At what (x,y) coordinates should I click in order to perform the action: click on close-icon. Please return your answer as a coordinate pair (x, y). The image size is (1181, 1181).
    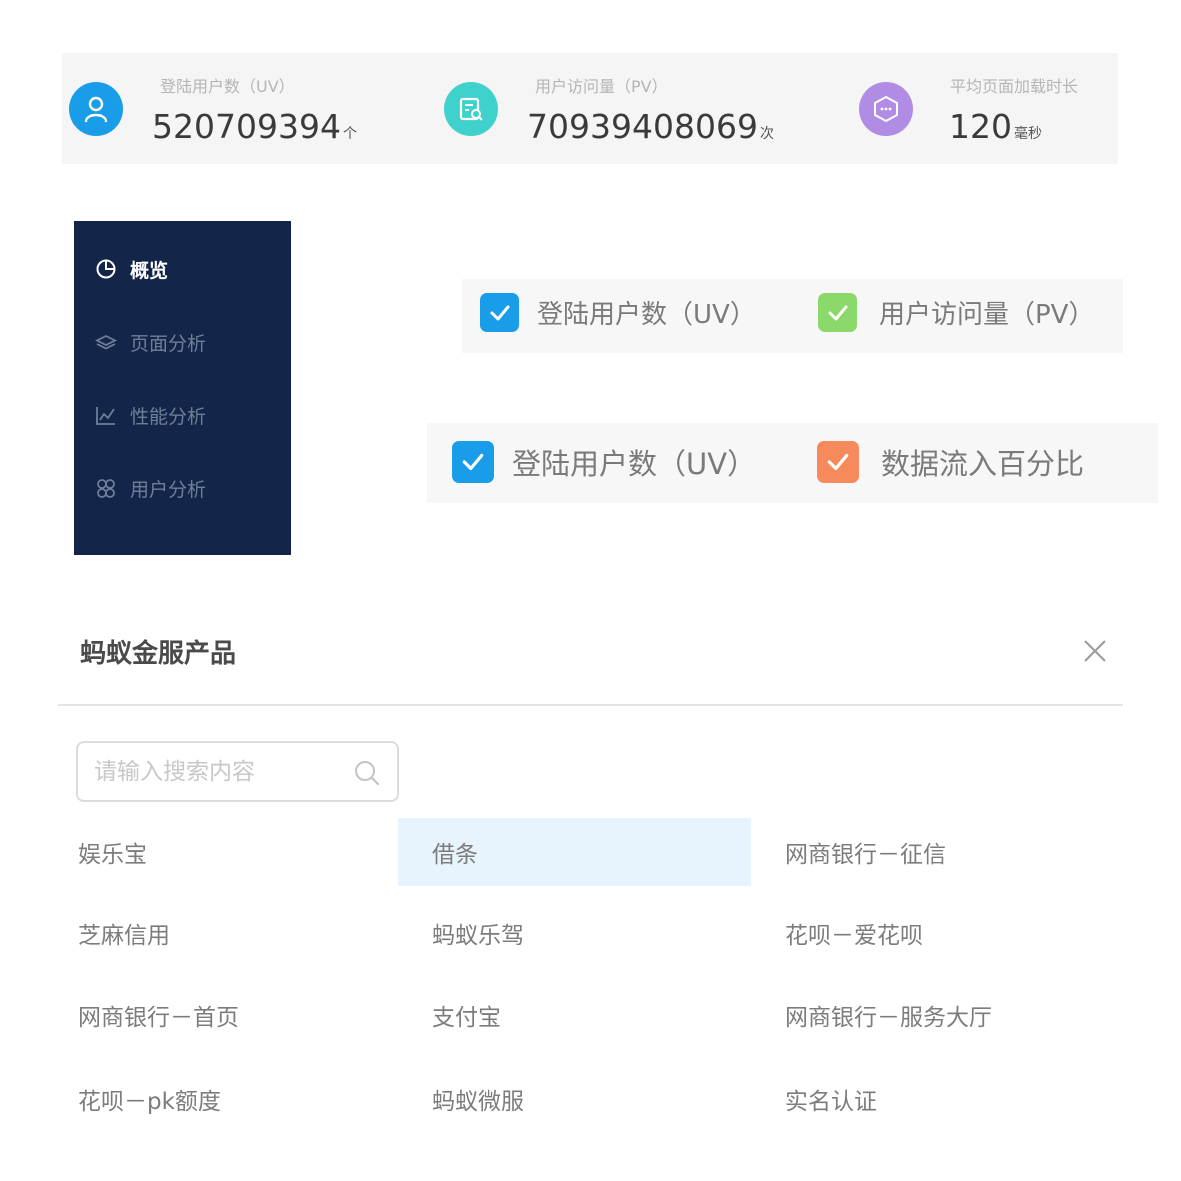
    Looking at the image, I should click on (1095, 651).